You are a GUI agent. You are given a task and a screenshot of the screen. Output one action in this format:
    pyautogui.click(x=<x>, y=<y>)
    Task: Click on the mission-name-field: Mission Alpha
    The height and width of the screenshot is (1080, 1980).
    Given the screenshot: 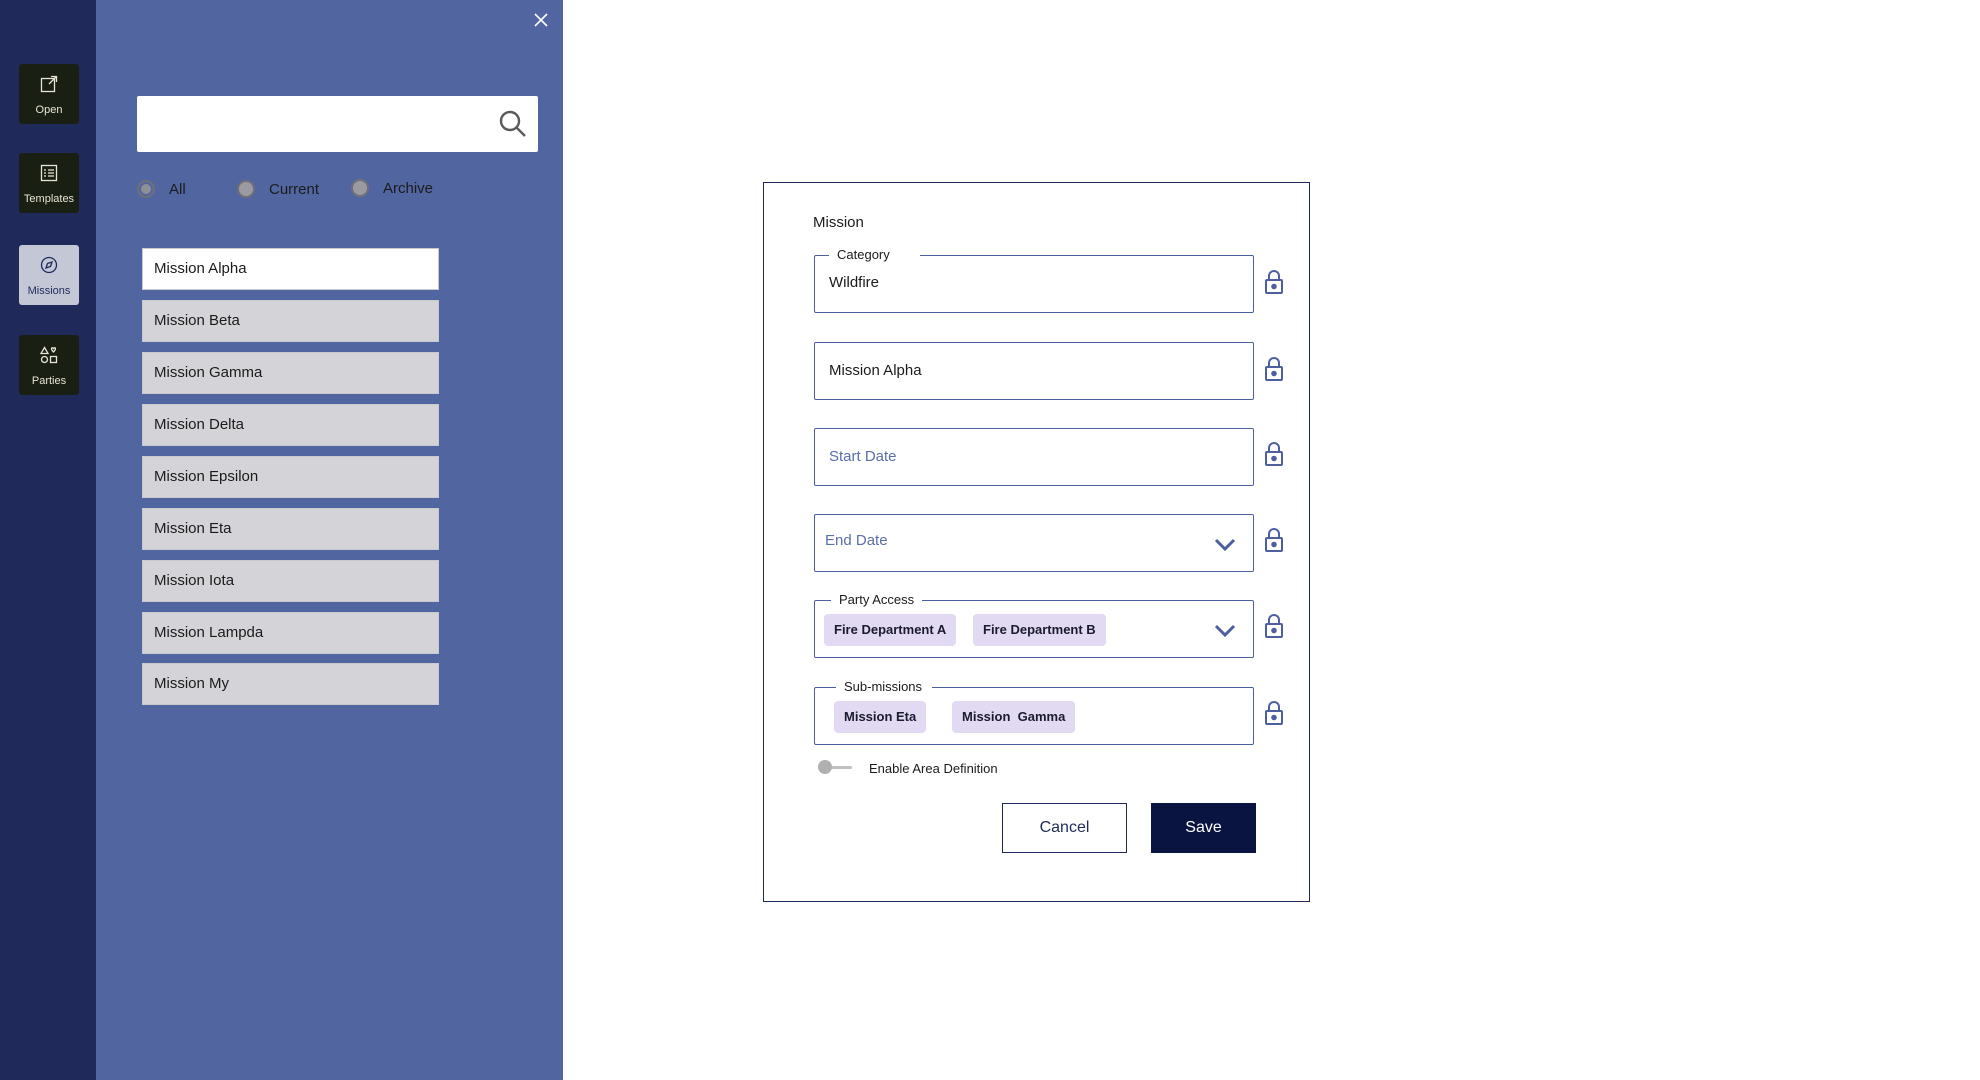 What is the action you would take?
    pyautogui.click(x=1034, y=371)
    